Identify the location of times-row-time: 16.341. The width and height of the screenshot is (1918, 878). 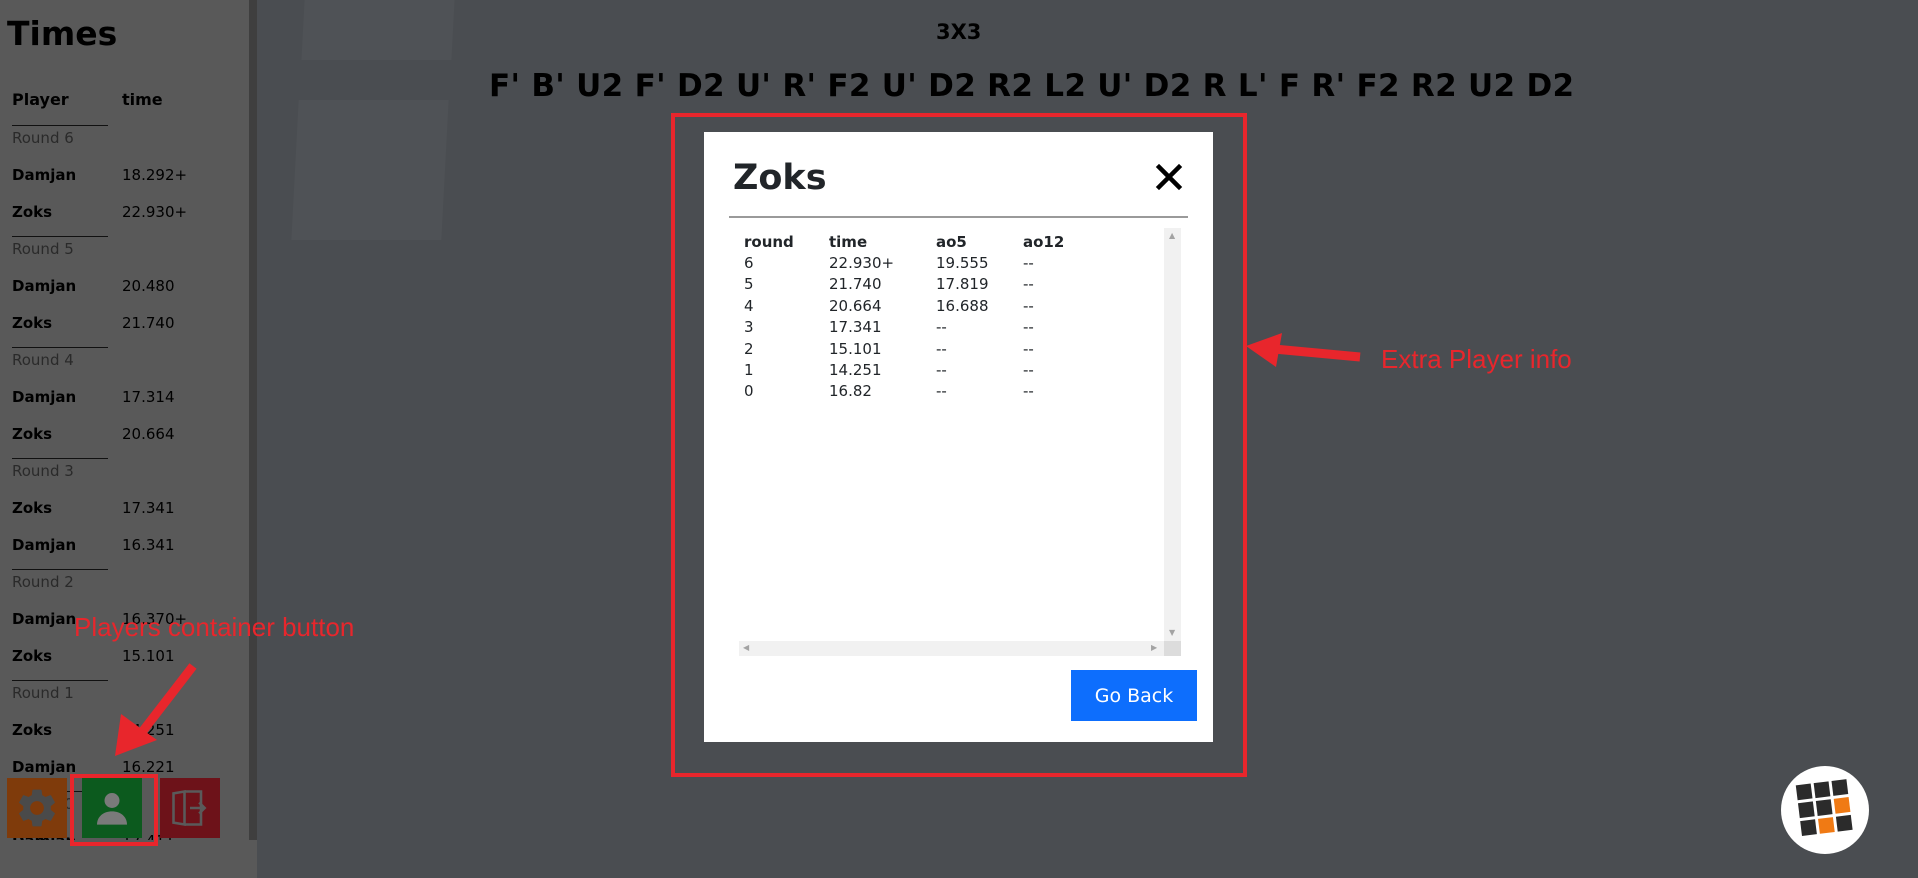
(148, 545).